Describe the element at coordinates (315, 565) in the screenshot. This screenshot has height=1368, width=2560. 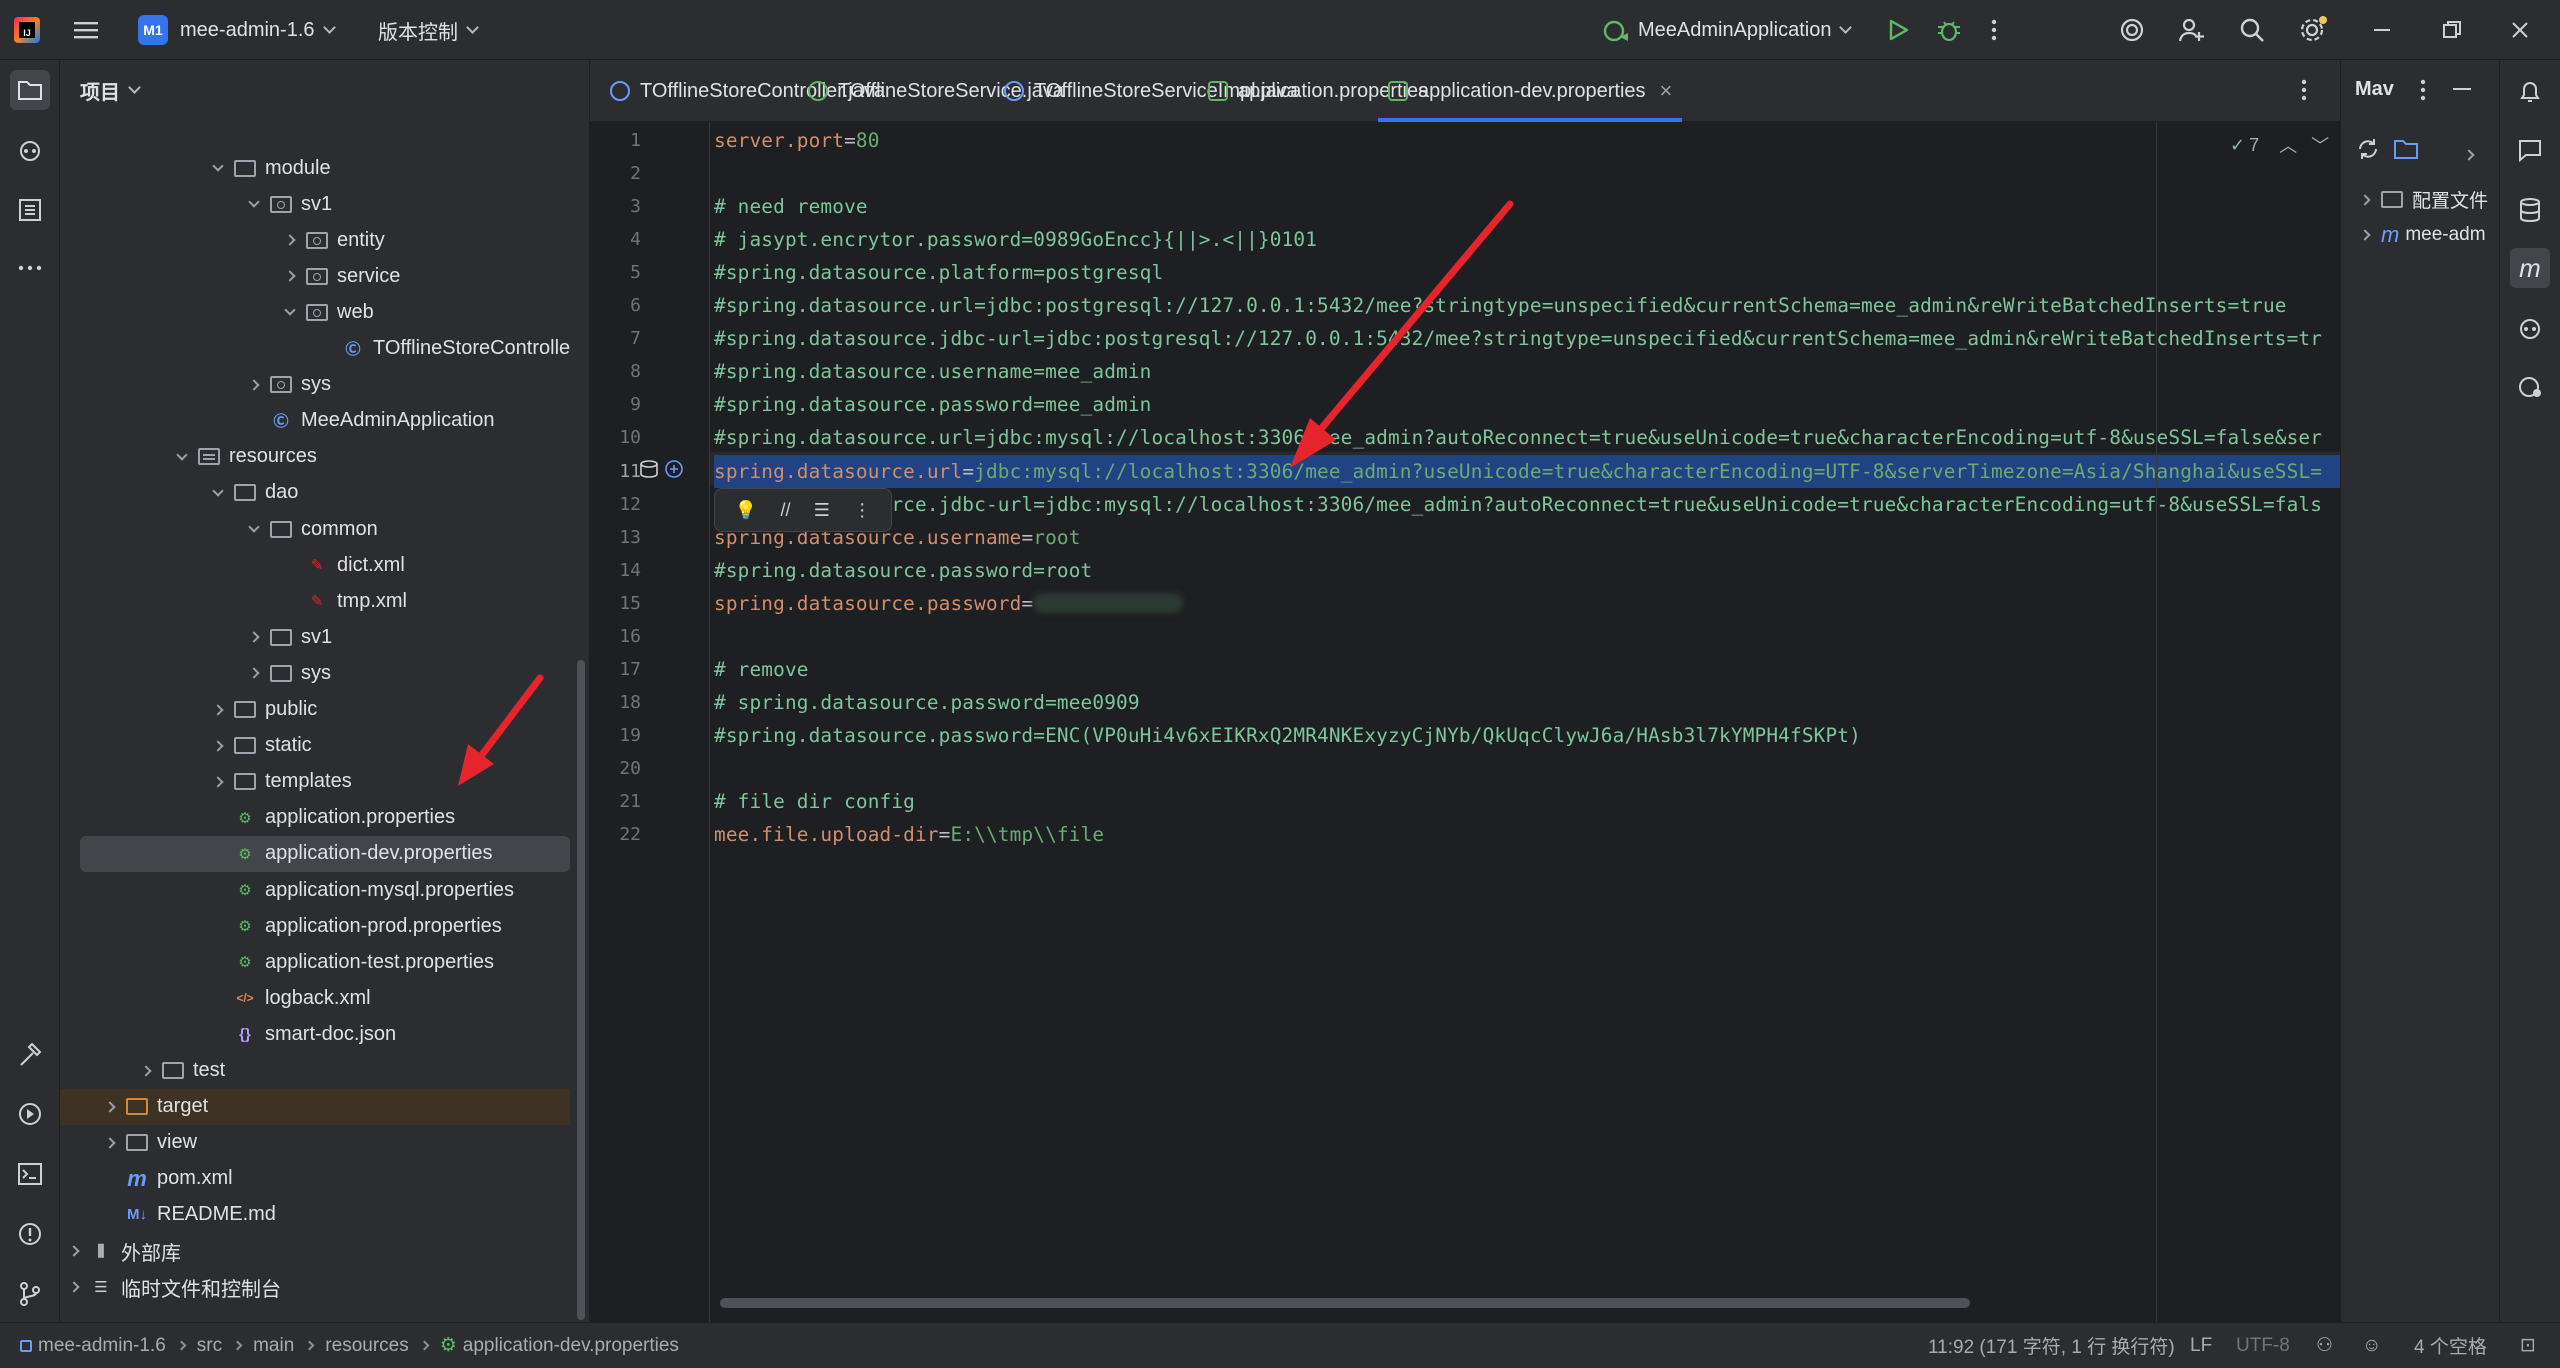
I see `tree-item: ✎ dict.xml` at that location.